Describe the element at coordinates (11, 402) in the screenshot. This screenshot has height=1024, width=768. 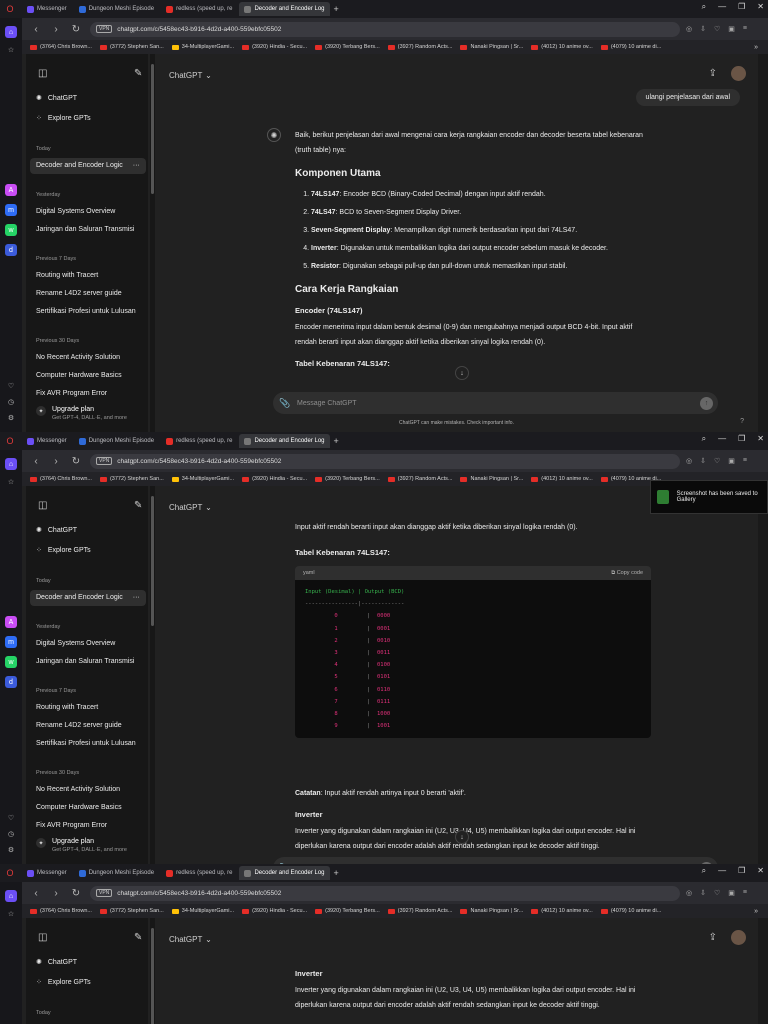
I see `history-icon: ◷` at that location.